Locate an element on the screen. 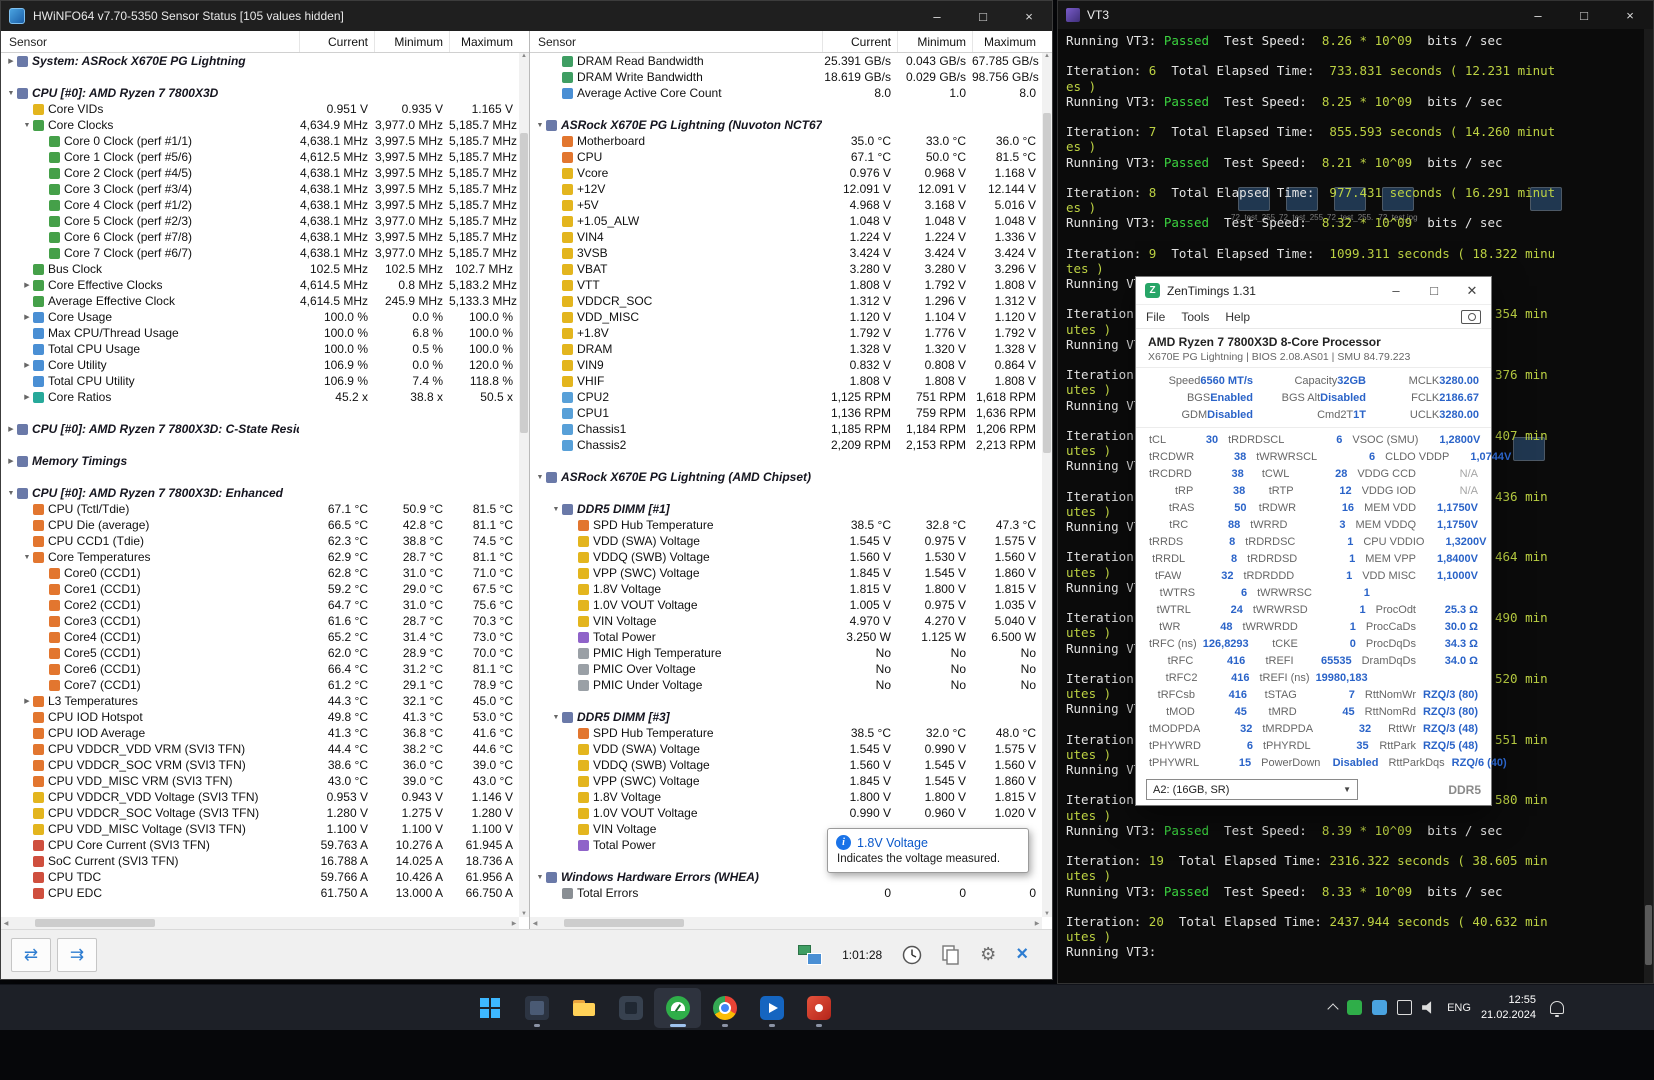 The width and height of the screenshot is (1654, 1080). taskbar-start-button is located at coordinates (489, 1008).